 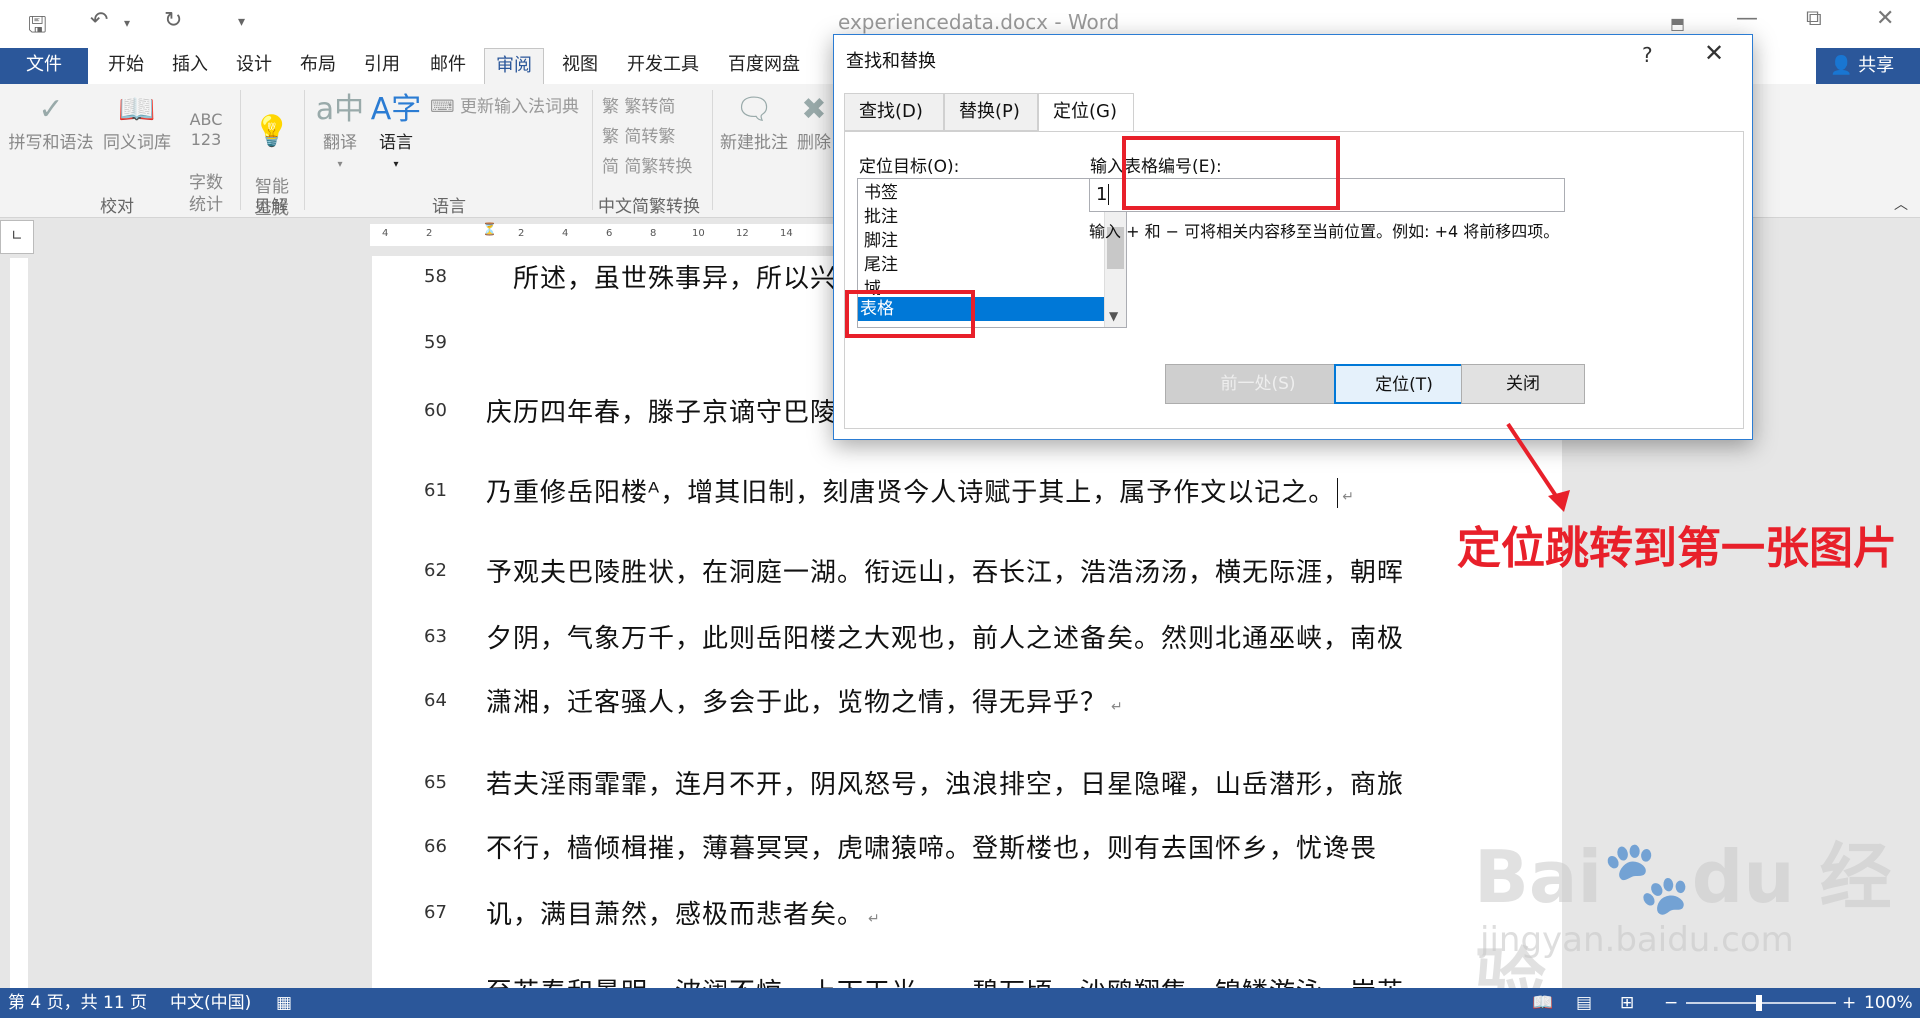 I want to click on window-close-icon: ✕, so click(x=1885, y=18).